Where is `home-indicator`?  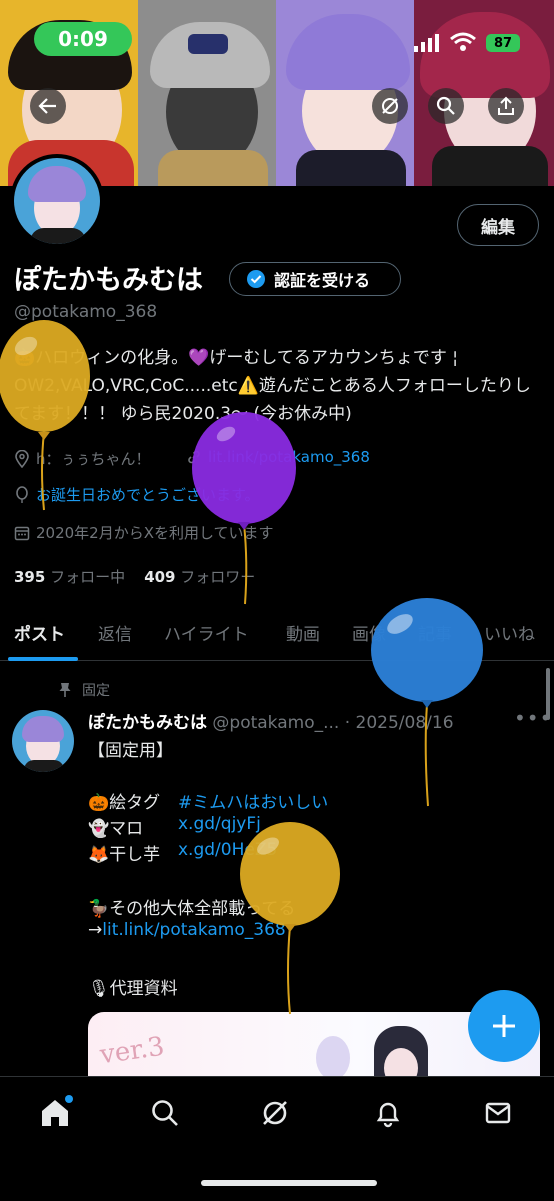 home-indicator is located at coordinates (289, 1183).